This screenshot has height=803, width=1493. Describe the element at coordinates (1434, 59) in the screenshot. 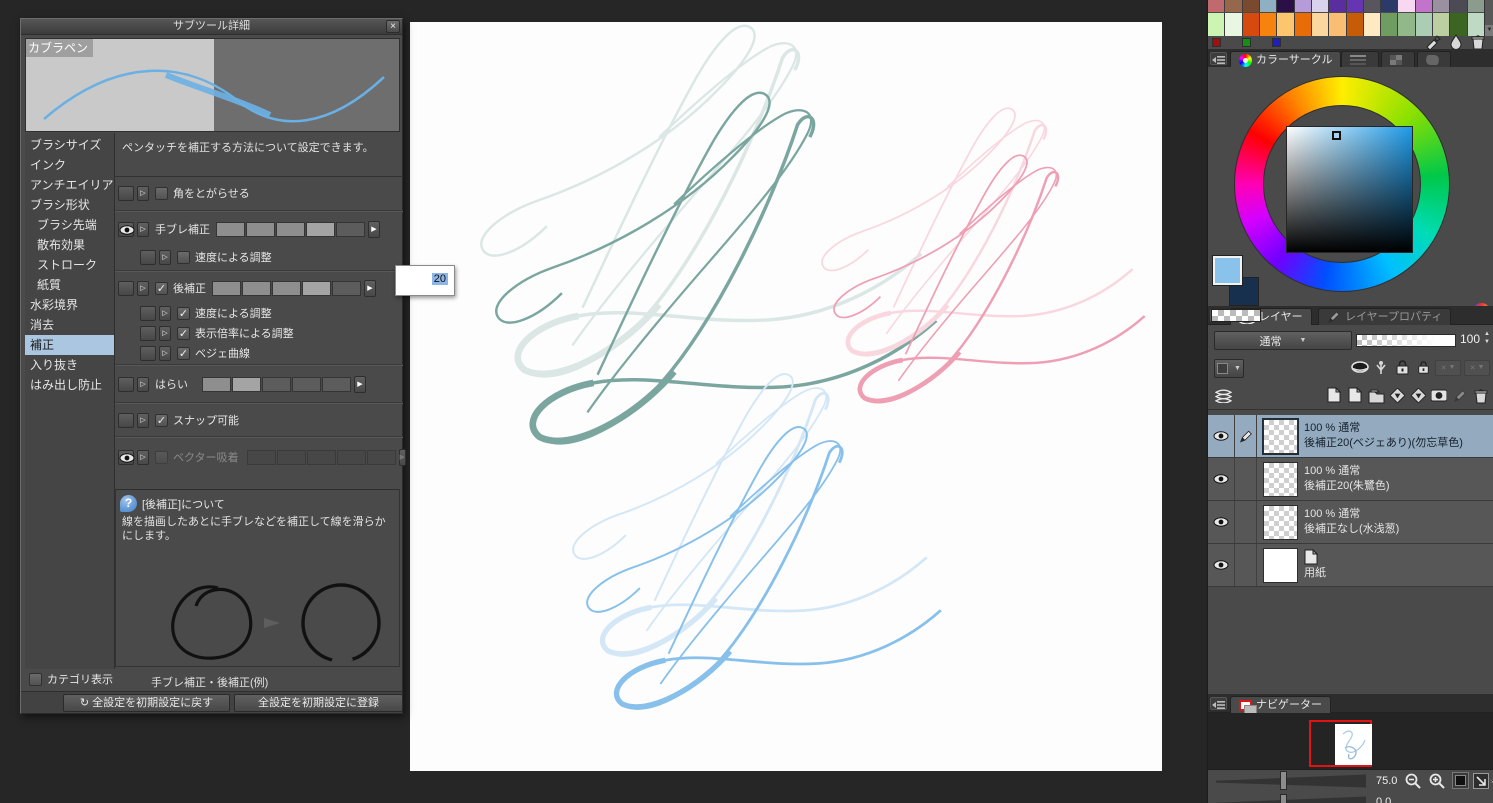

I see `tab-approx-color` at that location.